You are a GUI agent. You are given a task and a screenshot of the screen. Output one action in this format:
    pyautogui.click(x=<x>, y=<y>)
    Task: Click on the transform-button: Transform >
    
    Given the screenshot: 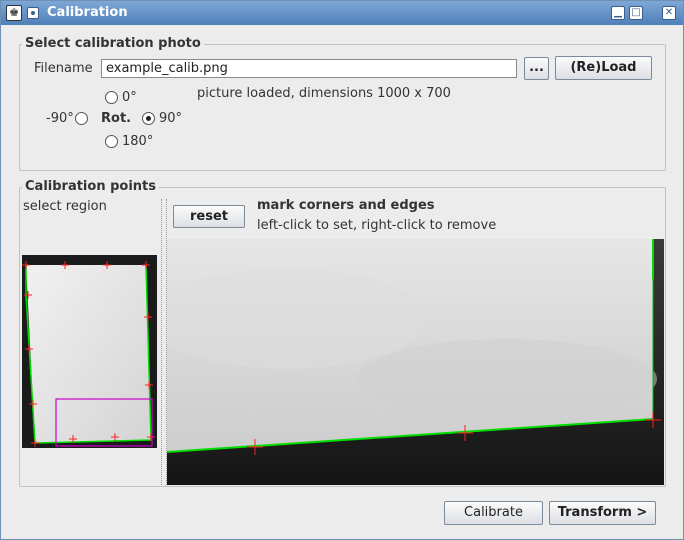 What is the action you would take?
    pyautogui.click(x=602, y=513)
    